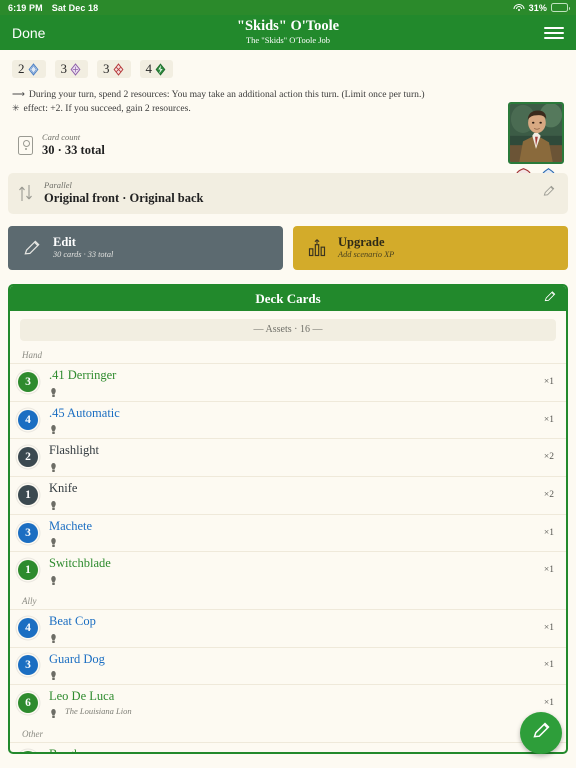  Describe the element at coordinates (124, 193) in the screenshot. I see `parallel-text: Parallel Original front · Original back` at that location.